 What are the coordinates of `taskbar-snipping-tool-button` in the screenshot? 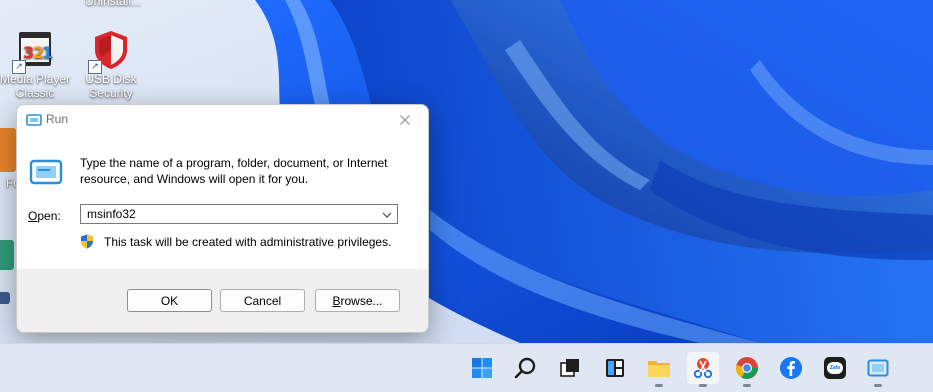 It's located at (703, 369).